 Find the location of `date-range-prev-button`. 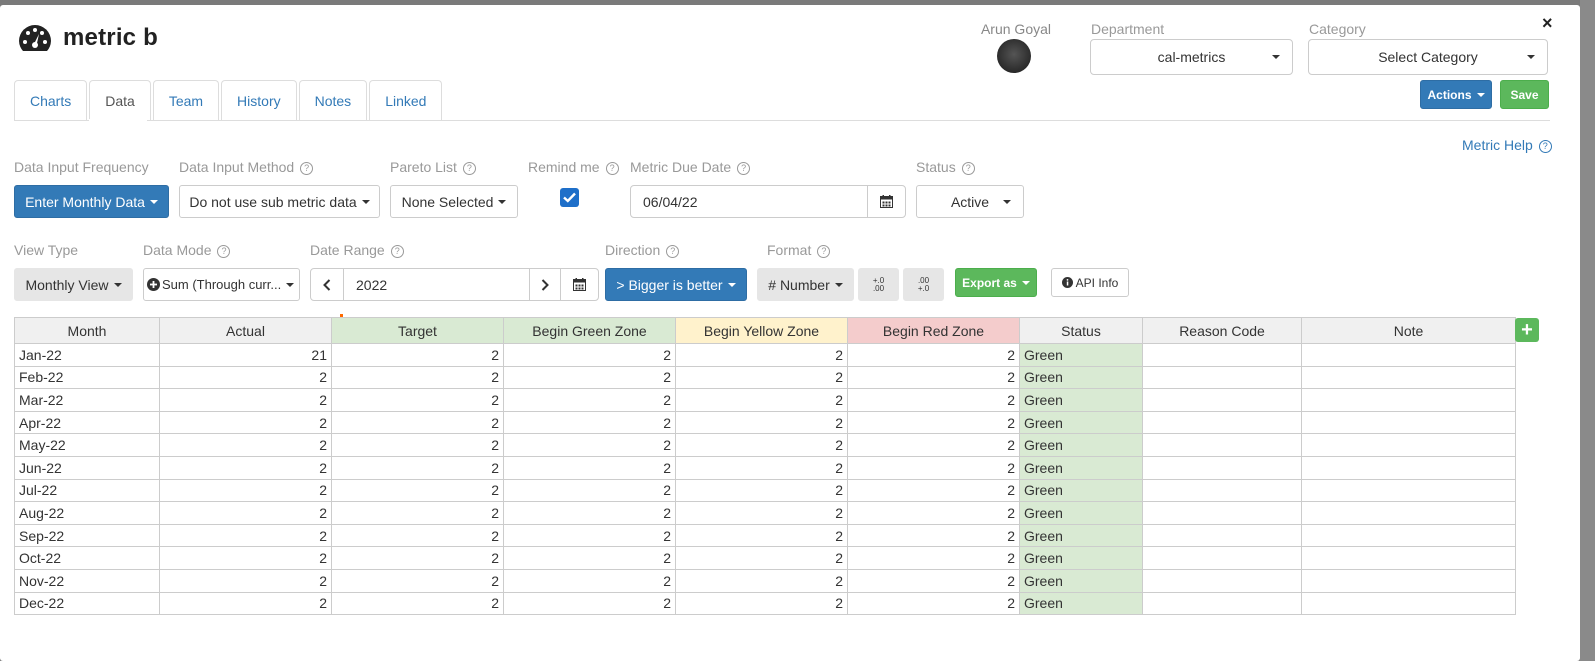

date-range-prev-button is located at coordinates (327, 284).